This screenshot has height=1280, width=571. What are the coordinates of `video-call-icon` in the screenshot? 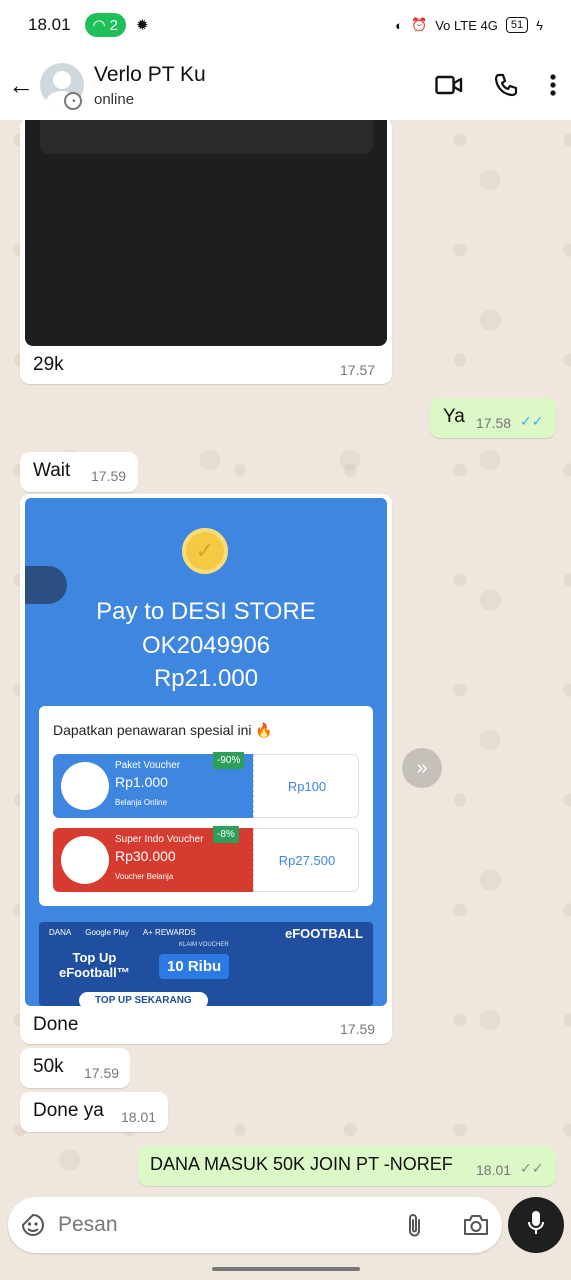 It's located at (449, 85).